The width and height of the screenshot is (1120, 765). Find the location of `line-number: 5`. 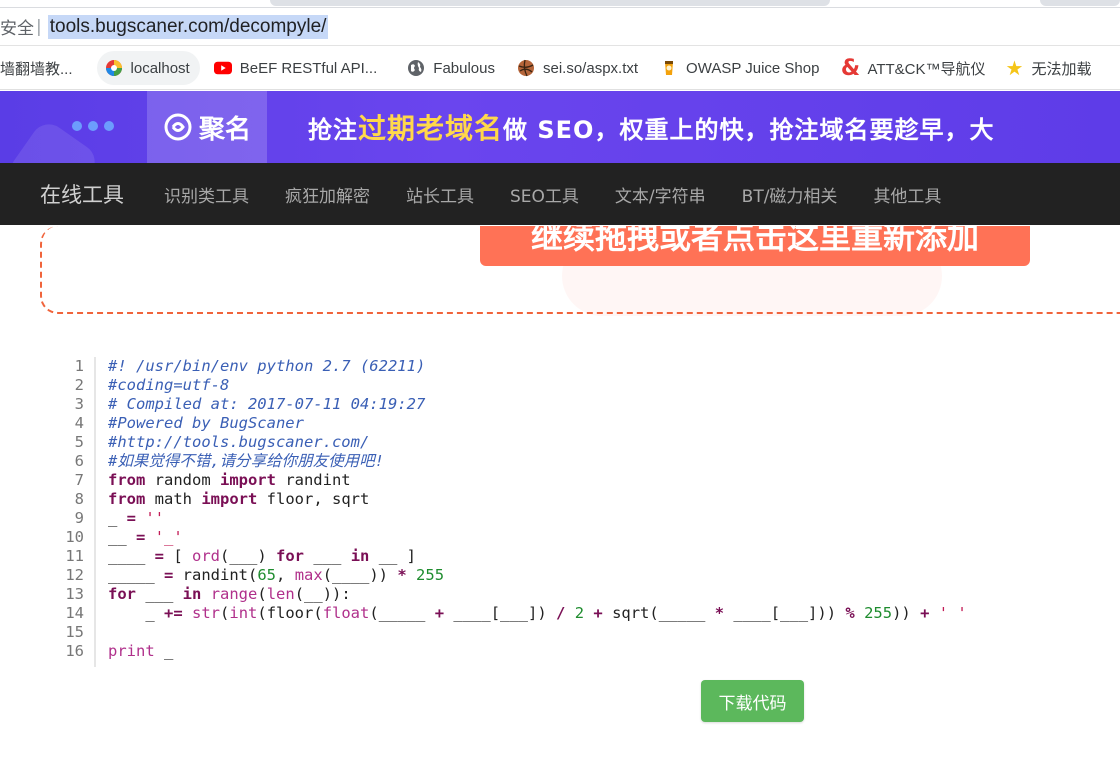

line-number: 5 is located at coordinates (79, 442).